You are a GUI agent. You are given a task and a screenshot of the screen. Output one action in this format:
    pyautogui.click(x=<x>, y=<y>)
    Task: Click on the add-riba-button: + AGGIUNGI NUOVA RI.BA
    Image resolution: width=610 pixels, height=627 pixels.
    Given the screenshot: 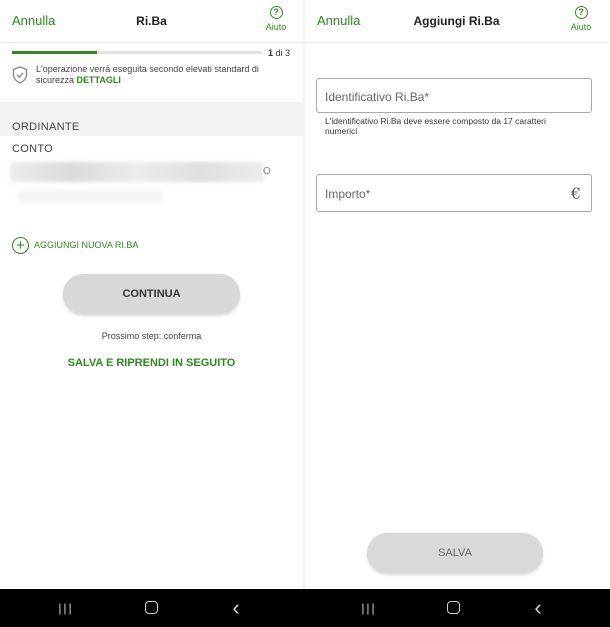 What is the action you would take?
    pyautogui.click(x=75, y=245)
    